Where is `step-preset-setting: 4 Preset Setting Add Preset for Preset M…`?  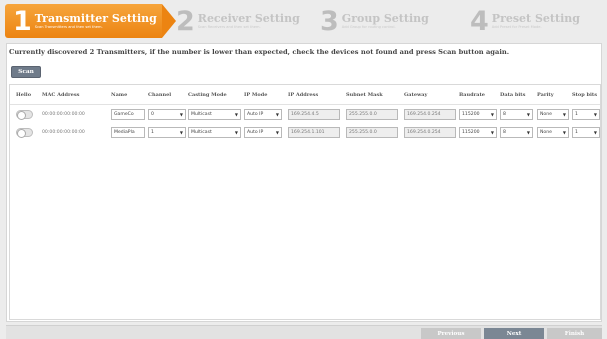
step-preset-setting: 4 Preset Setting Add Preset for Preset M… is located at coordinates (532, 21).